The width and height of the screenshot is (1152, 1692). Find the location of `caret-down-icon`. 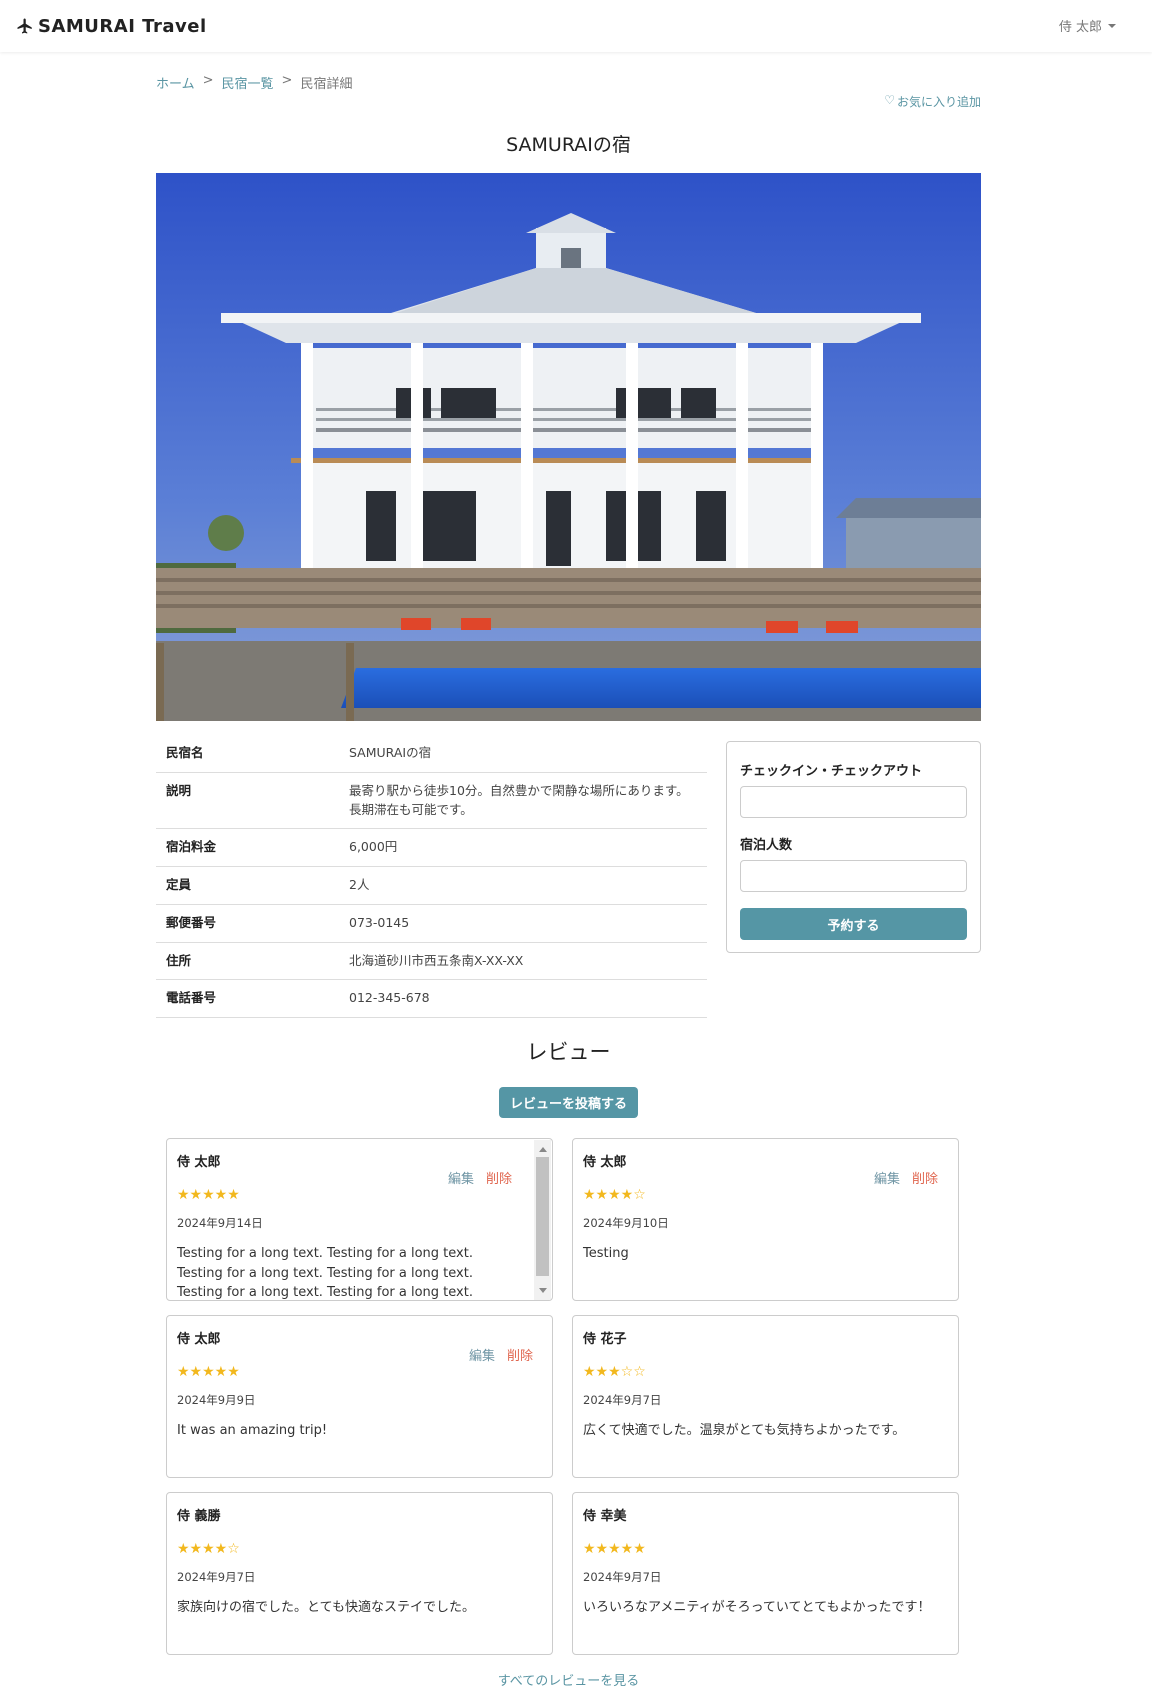

caret-down-icon is located at coordinates (1112, 25).